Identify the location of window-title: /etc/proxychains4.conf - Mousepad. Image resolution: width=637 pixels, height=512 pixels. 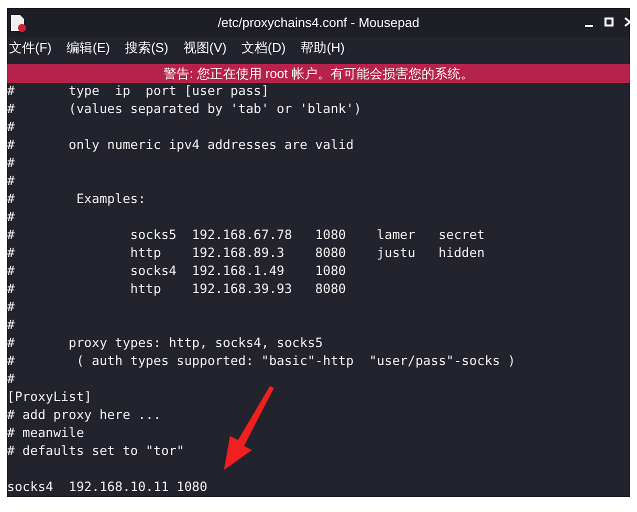
(319, 23).